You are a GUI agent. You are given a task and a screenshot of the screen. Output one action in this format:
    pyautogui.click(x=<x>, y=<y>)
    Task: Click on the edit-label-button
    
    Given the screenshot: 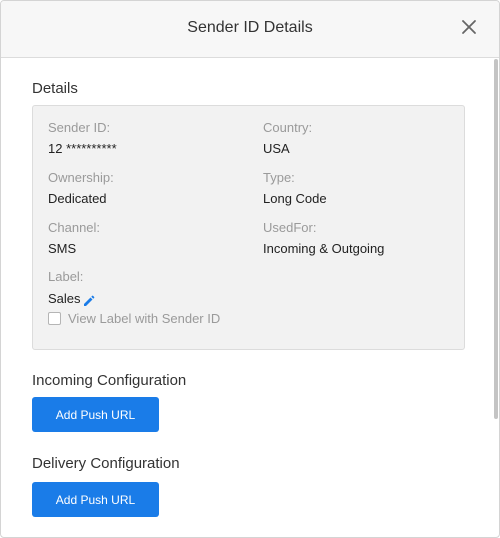 What is the action you would take?
    pyautogui.click(x=89, y=300)
    